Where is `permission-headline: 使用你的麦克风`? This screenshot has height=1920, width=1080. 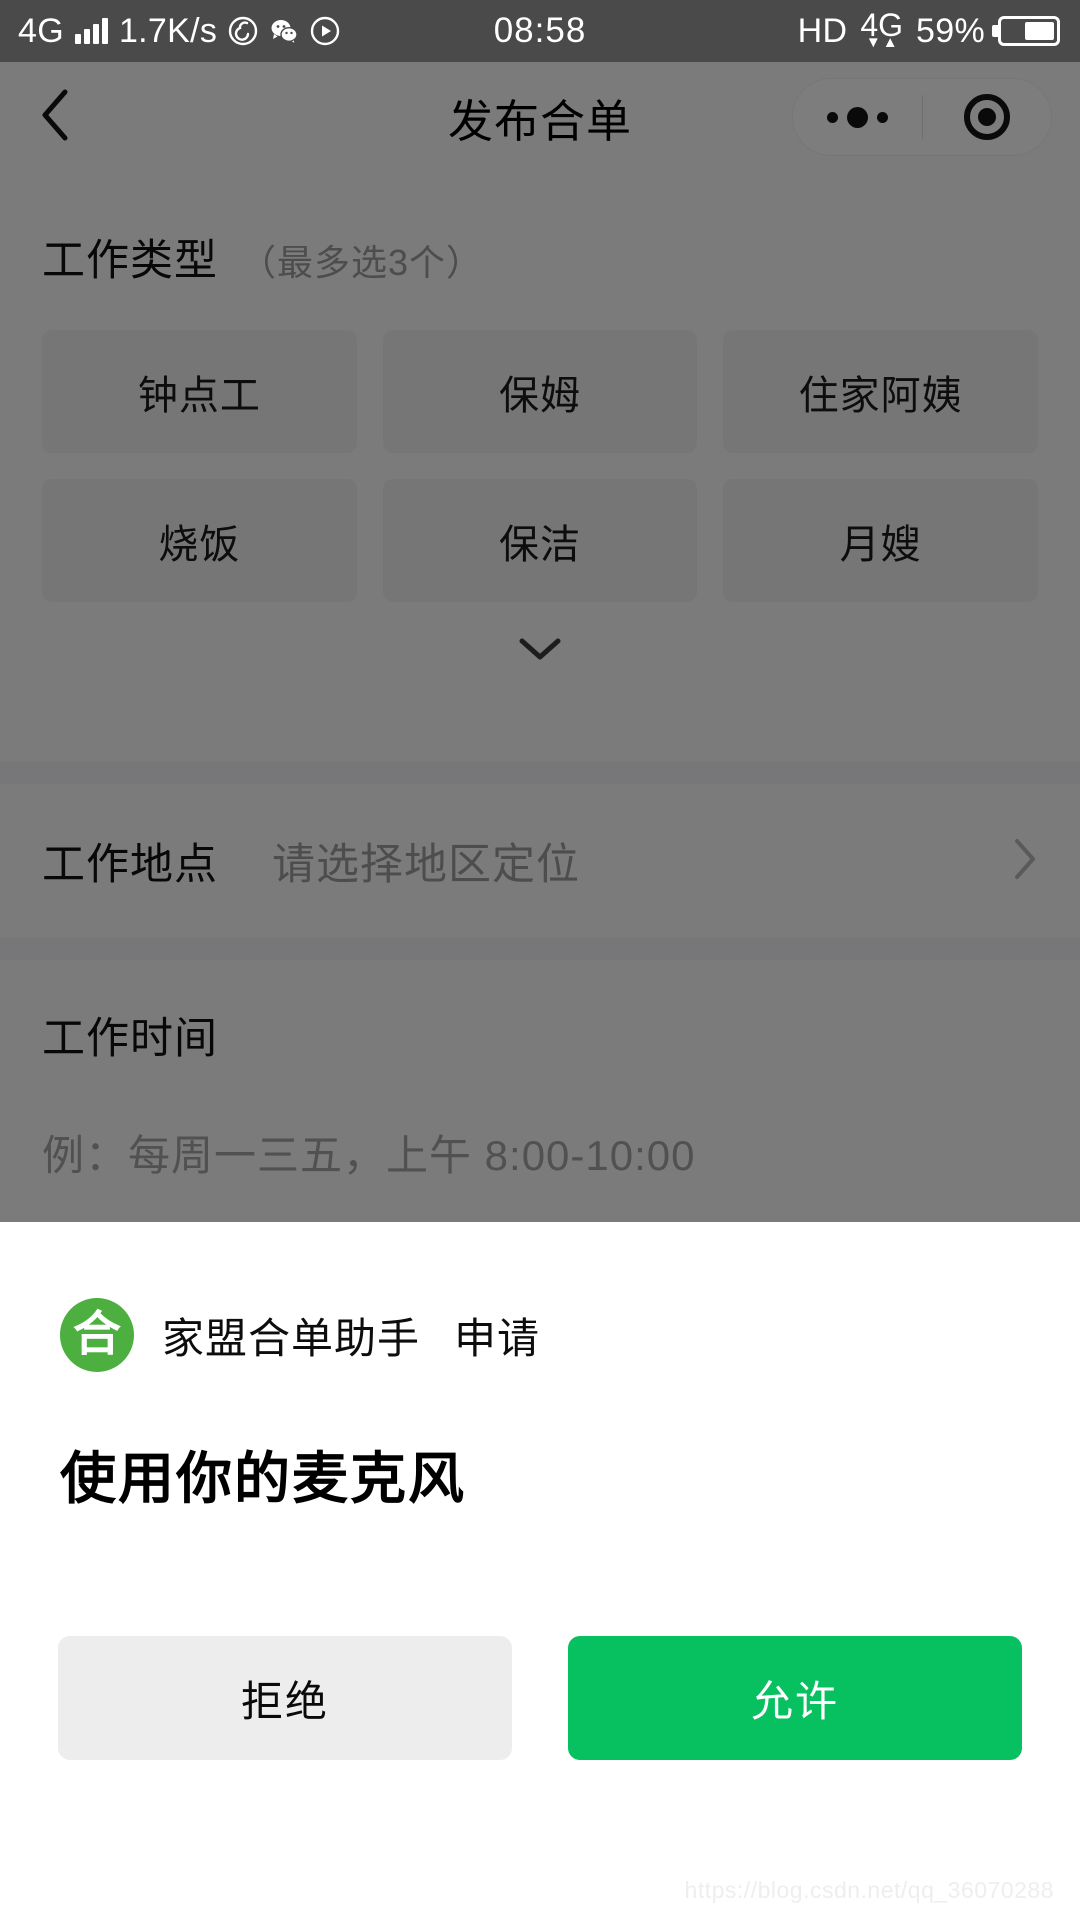 permission-headline: 使用你的麦克风 is located at coordinates (263, 1478).